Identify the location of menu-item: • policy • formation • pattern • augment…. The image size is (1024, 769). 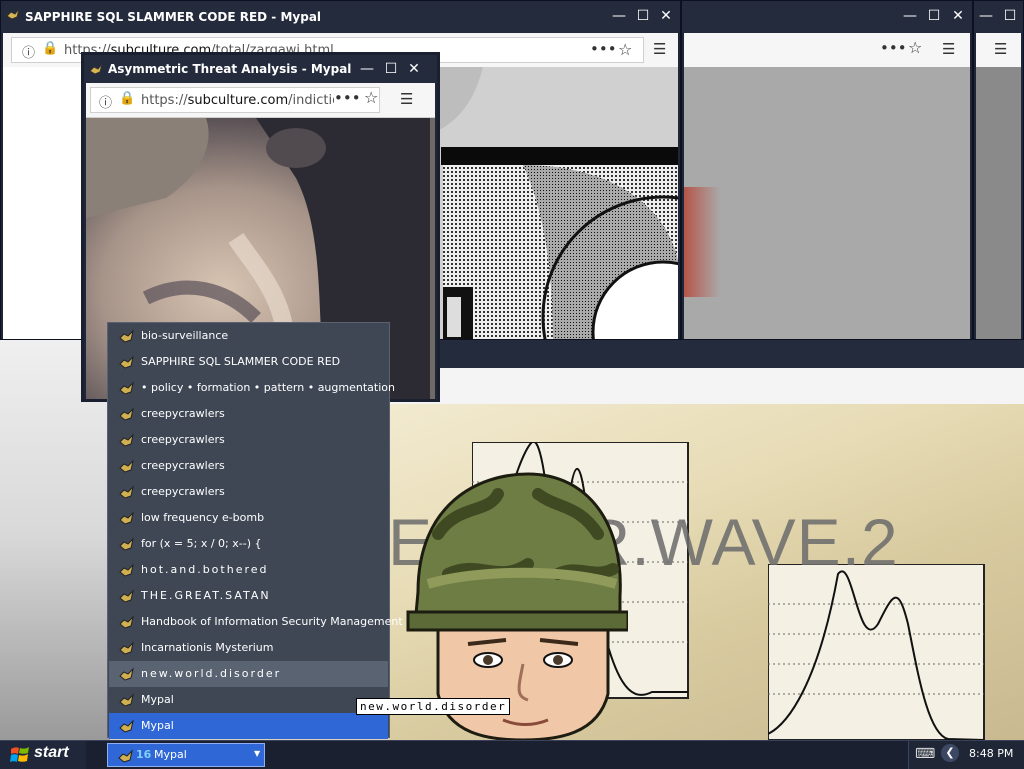
(252, 388).